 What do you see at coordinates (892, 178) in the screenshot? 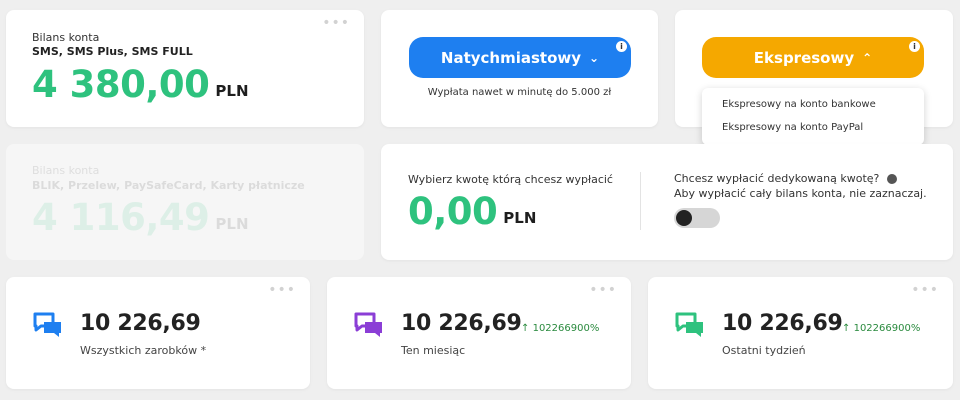
I see `help-icon` at bounding box center [892, 178].